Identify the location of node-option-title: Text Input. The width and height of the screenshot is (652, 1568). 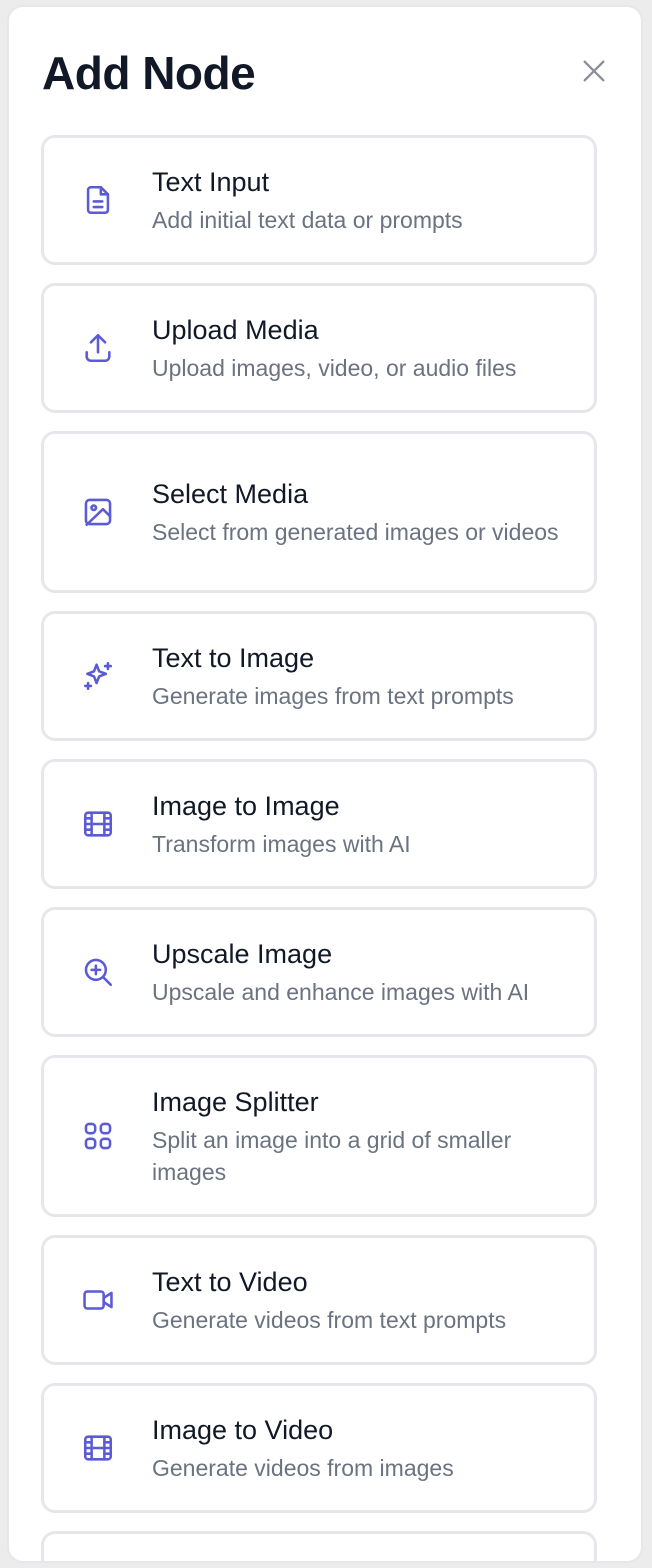
(211, 181).